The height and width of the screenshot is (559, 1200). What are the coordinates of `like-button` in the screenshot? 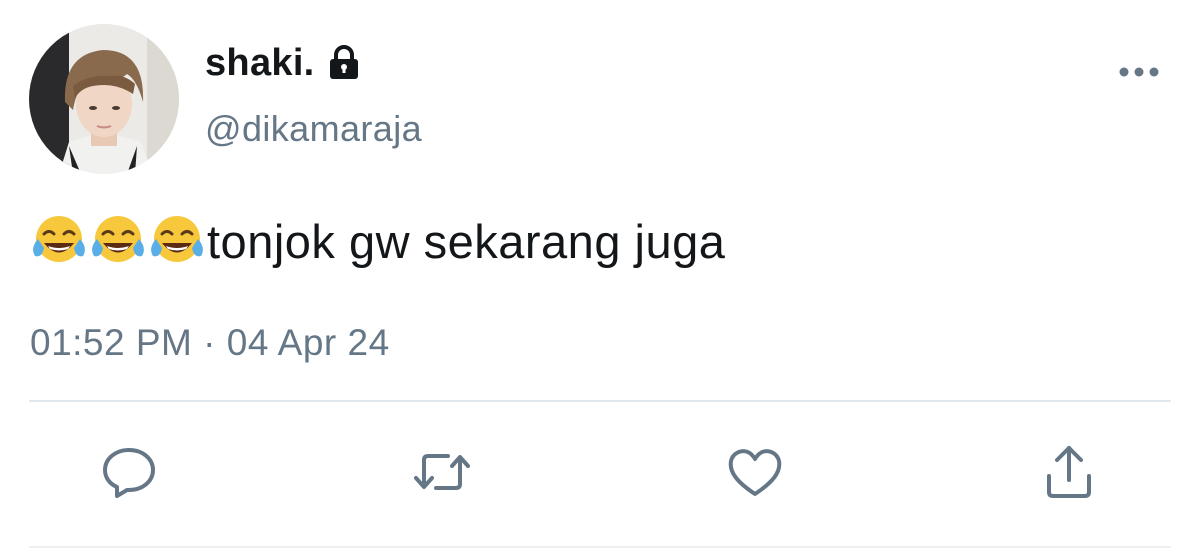 It's located at (755, 472).